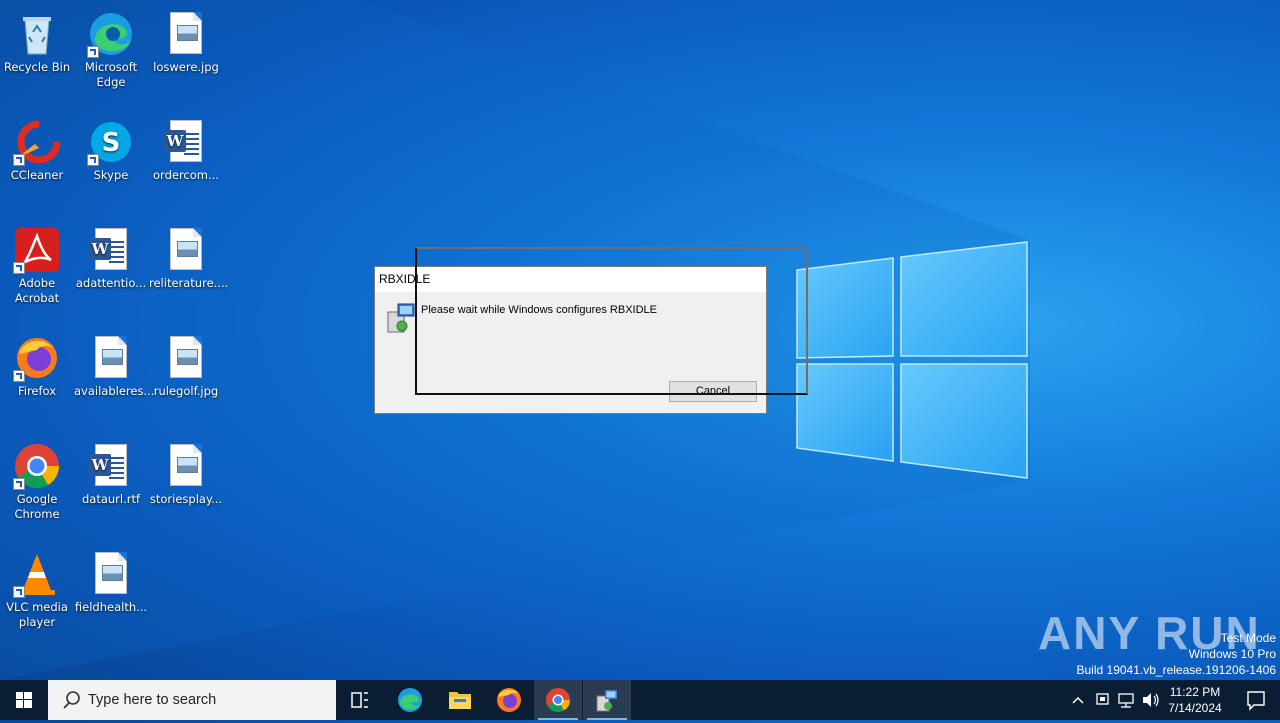  What do you see at coordinates (1195, 708) in the screenshot?
I see `clock-date: 7/14/2024` at bounding box center [1195, 708].